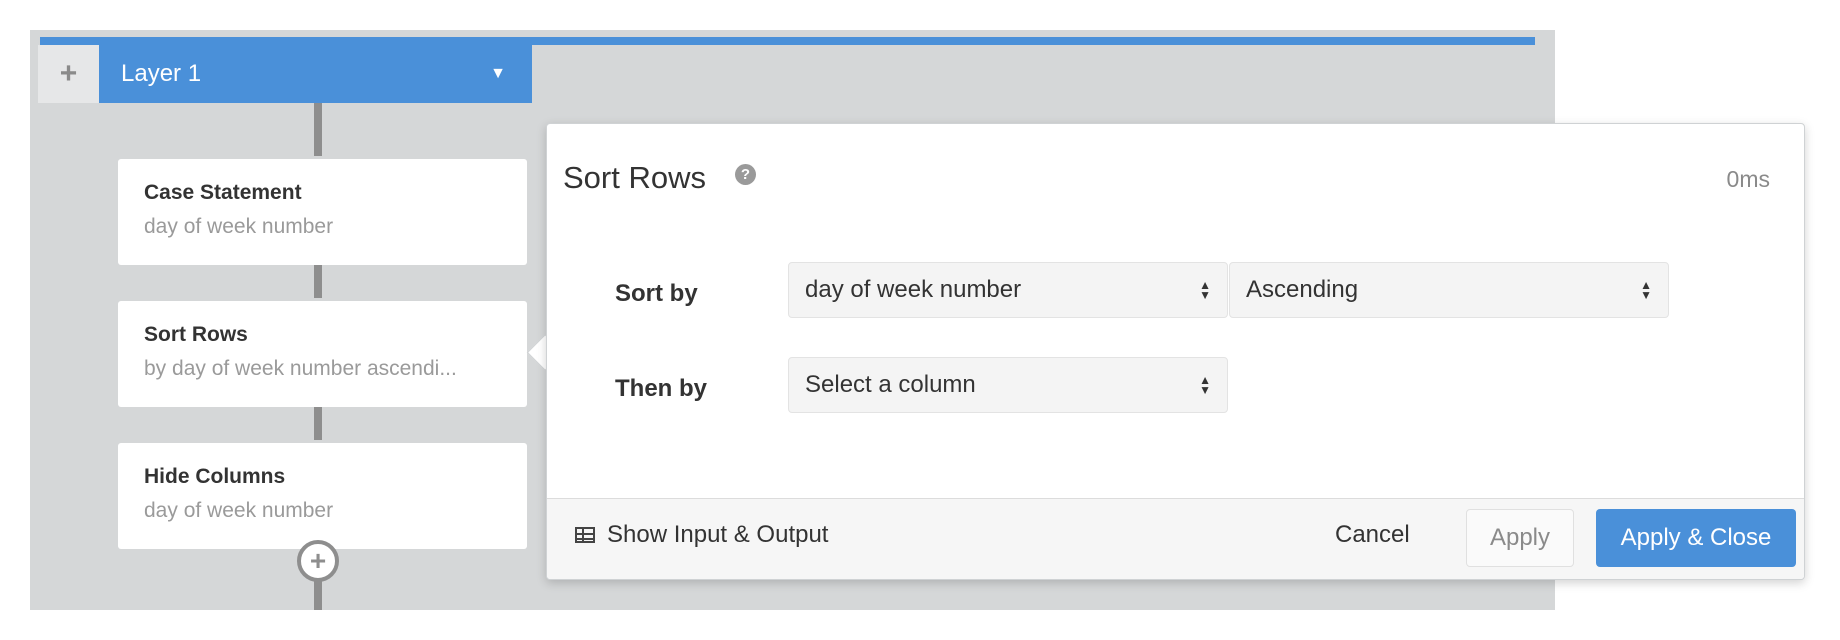  I want to click on show-io-label: Show Input & Output, so click(718, 534).